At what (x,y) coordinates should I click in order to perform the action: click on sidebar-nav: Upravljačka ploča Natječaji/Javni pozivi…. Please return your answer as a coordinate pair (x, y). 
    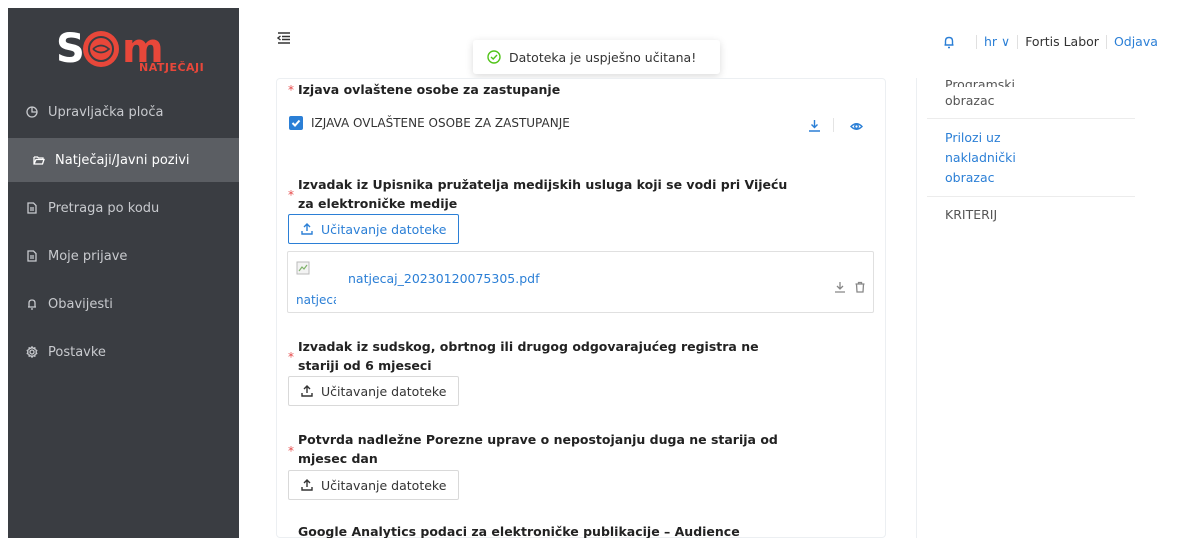
    Looking at the image, I should click on (123, 232).